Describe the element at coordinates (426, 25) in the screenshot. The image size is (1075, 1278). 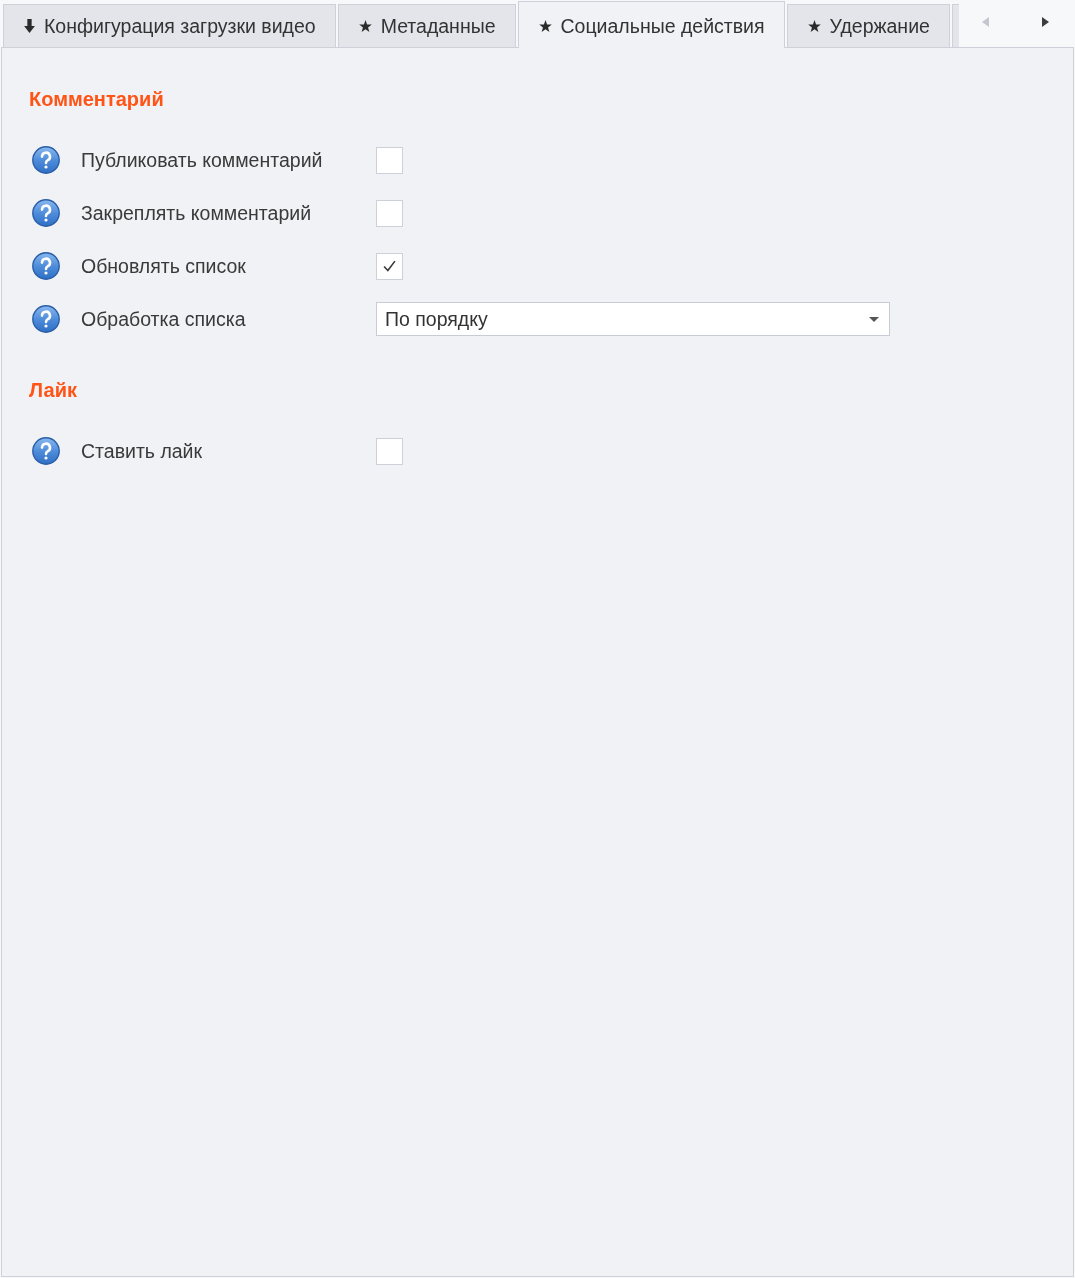
I see `tab: Метаданные` at that location.